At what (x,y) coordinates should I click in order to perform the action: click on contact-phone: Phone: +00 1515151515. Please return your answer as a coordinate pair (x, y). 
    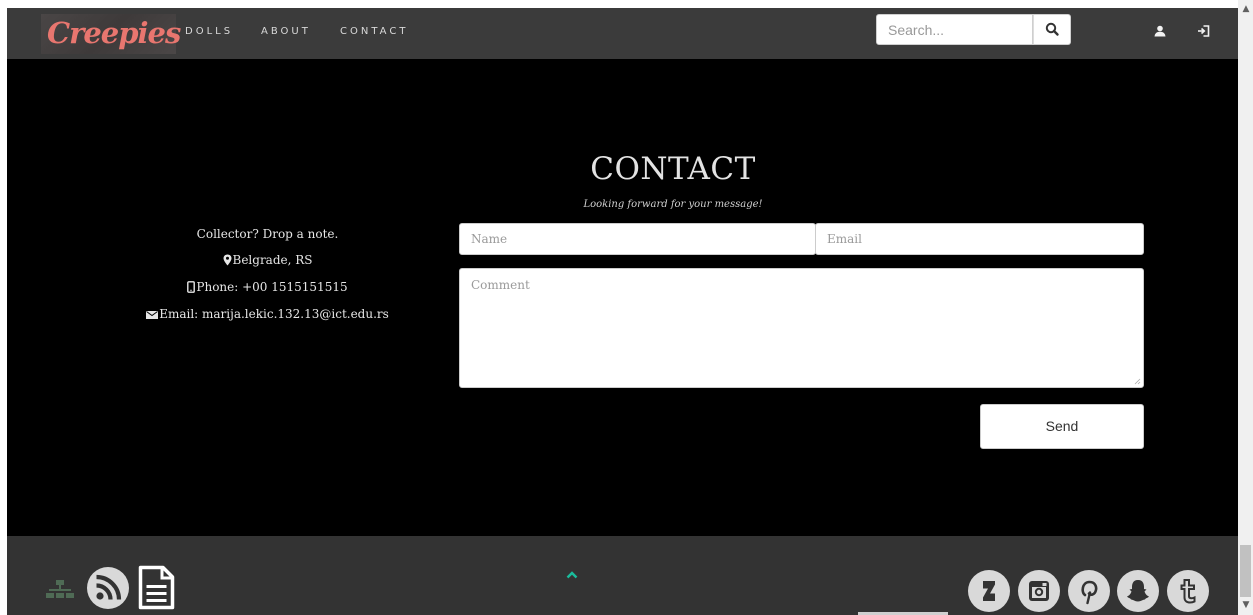
    Looking at the image, I should click on (267, 287).